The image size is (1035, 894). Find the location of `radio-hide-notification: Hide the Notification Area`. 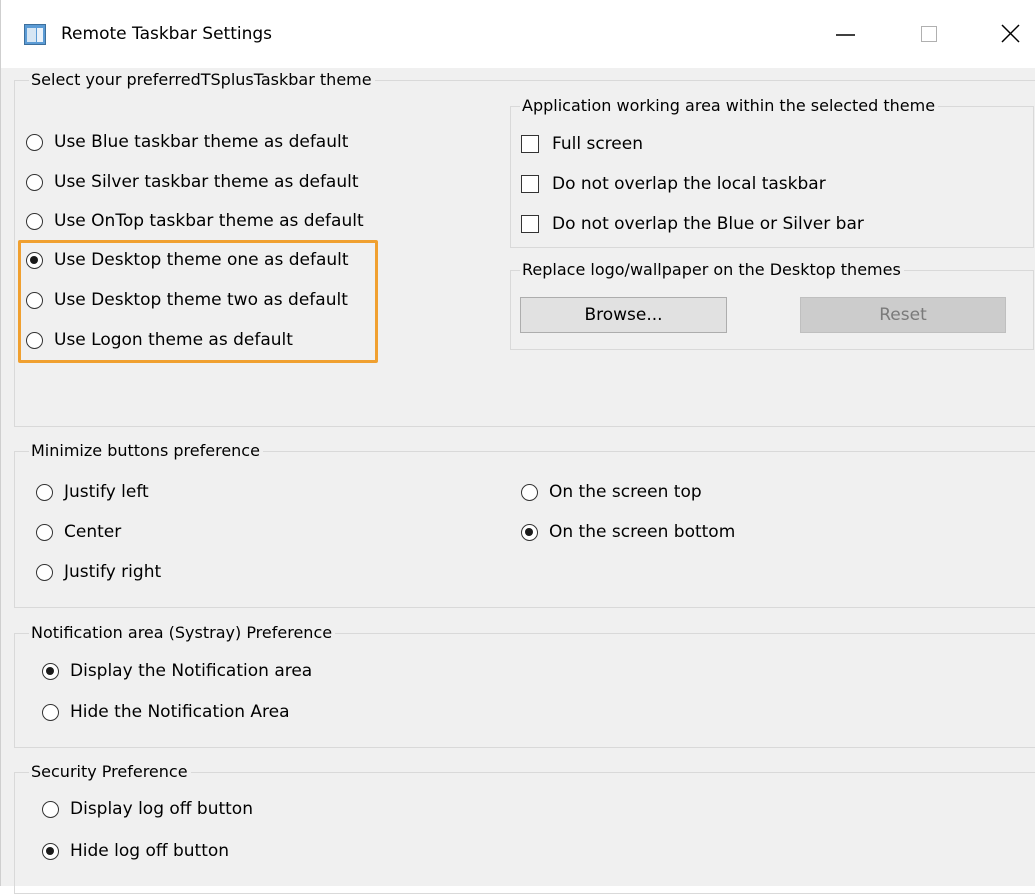

radio-hide-notification: Hide the Notification Area is located at coordinates (166, 712).